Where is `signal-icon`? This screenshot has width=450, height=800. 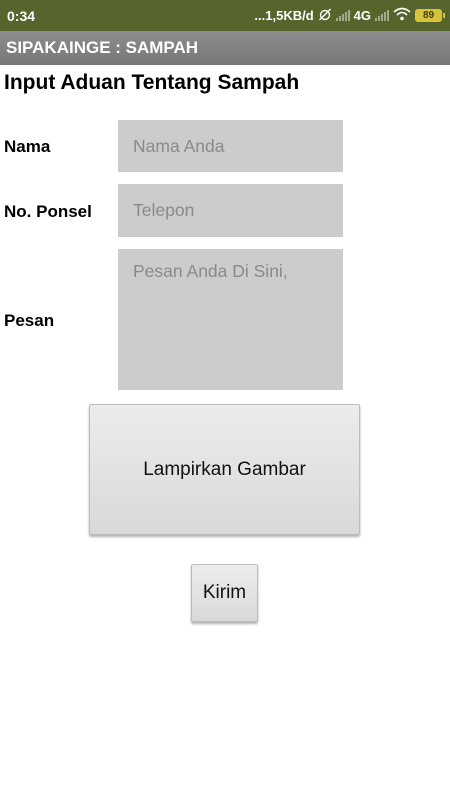 signal-icon is located at coordinates (342, 15).